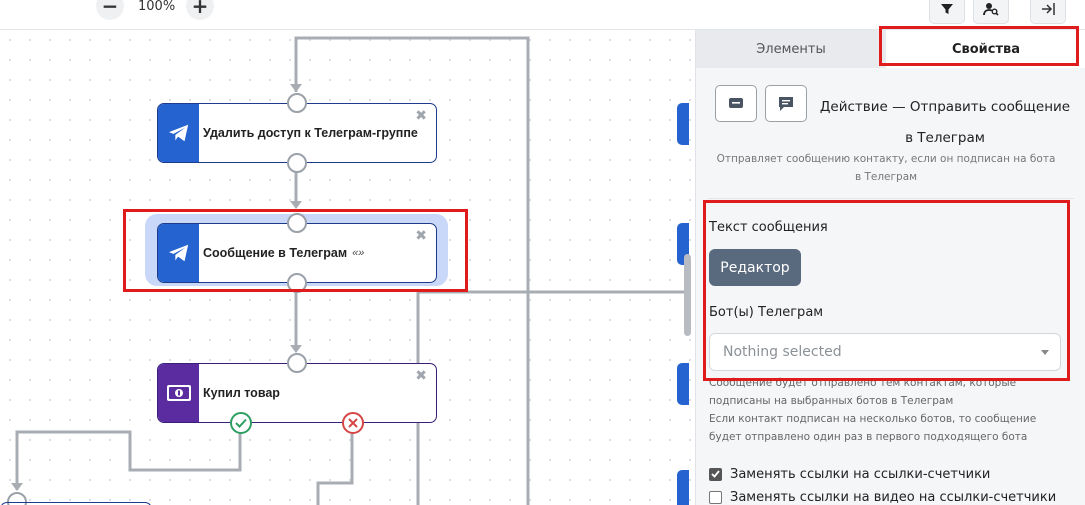  I want to click on user-search-icon, so click(991, 9).